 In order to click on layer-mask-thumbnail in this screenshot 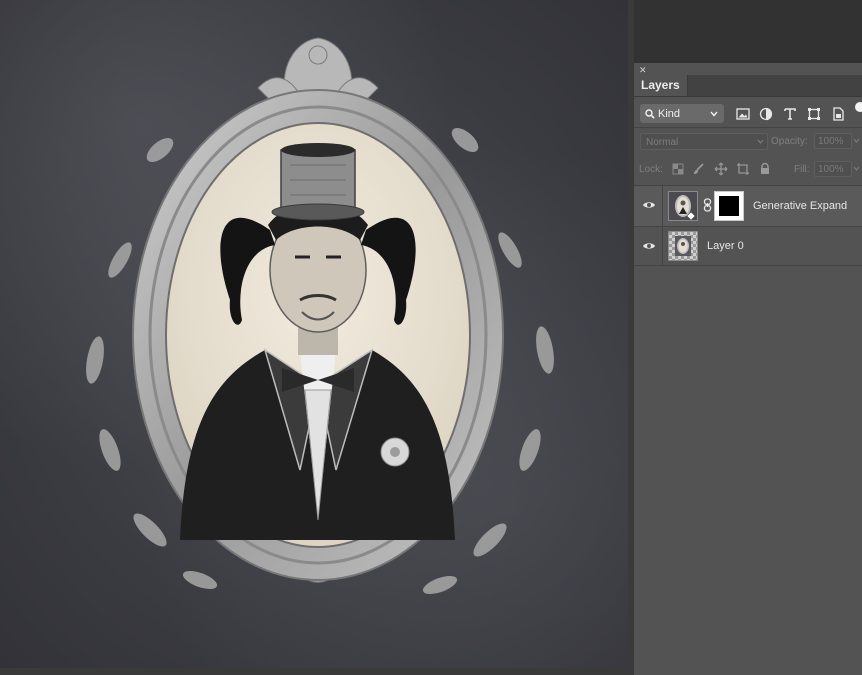, I will do `click(729, 206)`.